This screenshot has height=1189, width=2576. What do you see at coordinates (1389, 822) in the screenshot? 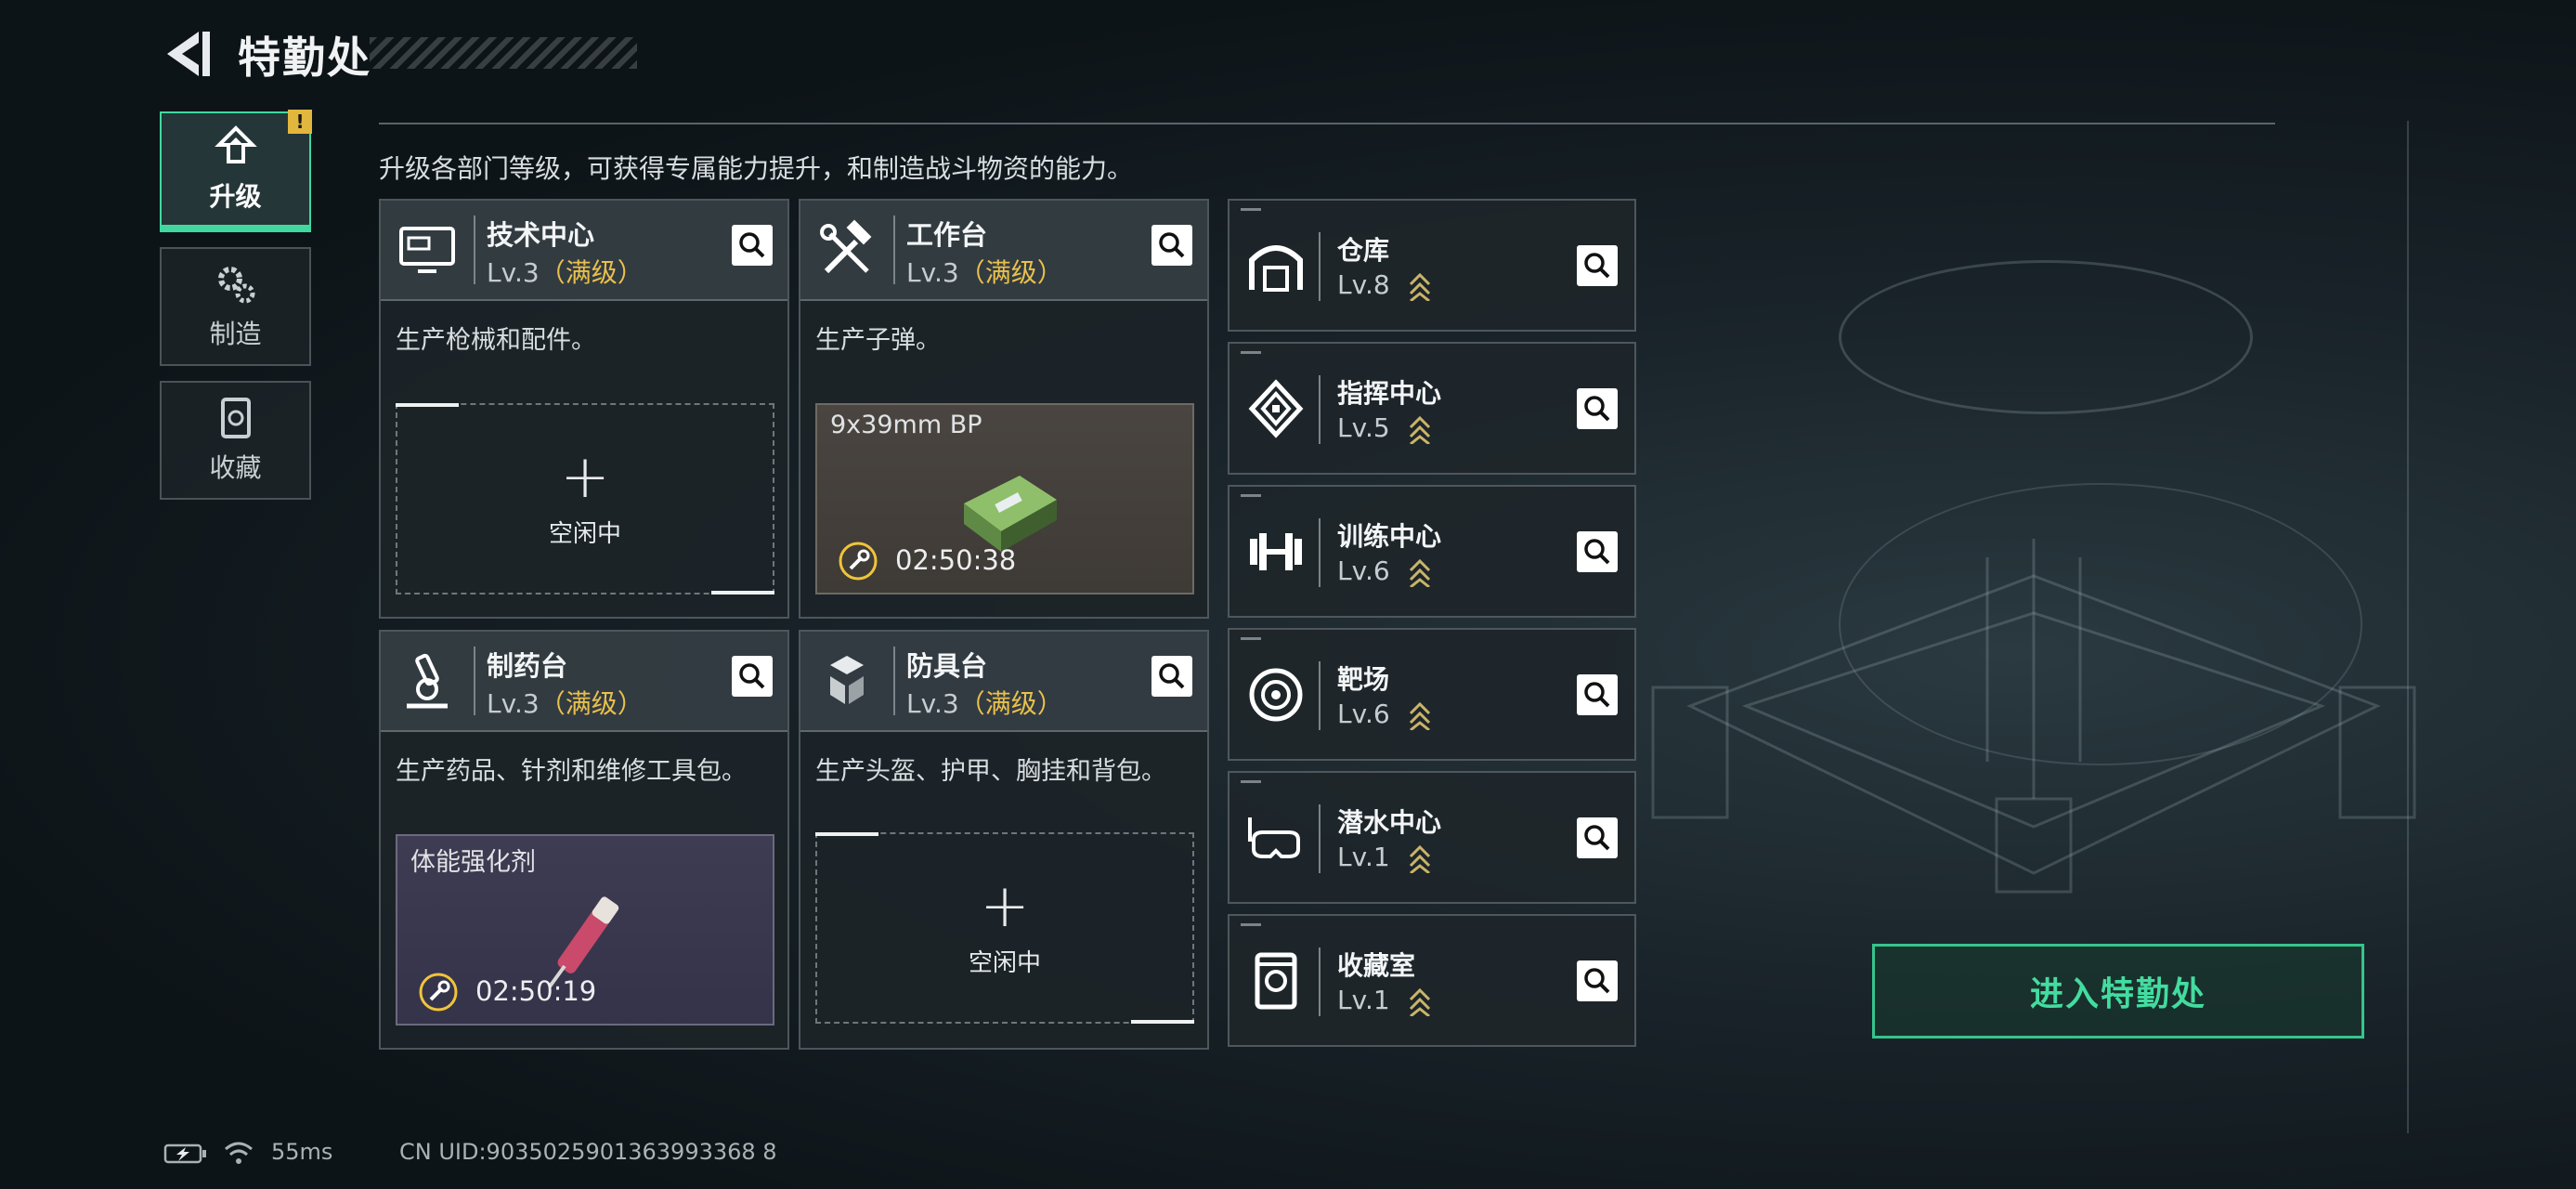
I see `row-name: 潜水中心` at bounding box center [1389, 822].